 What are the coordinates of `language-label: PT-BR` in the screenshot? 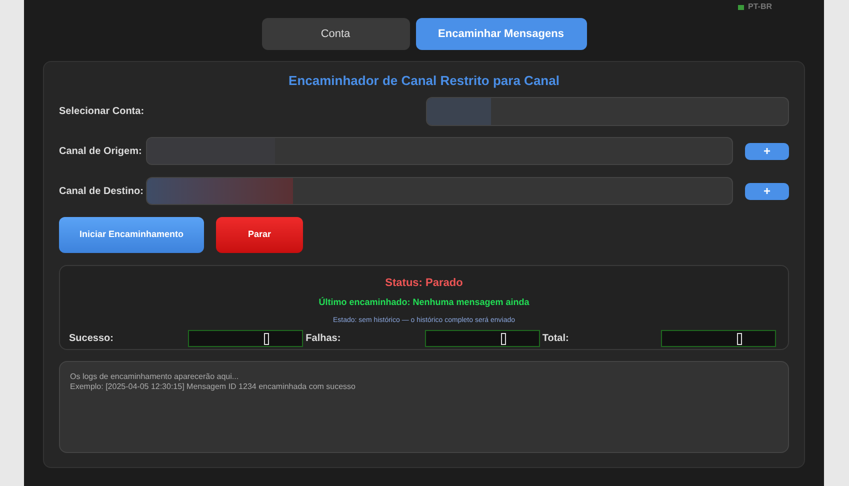 It's located at (760, 7).